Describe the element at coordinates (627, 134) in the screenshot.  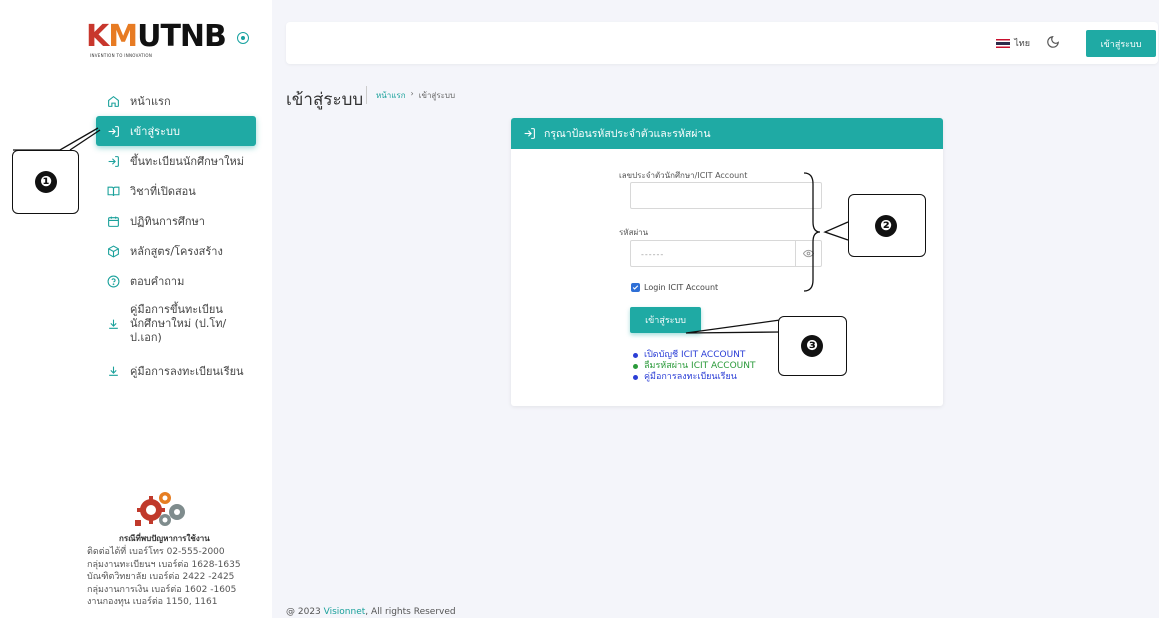
I see `login-card-title: กรุณาป้อนรหัสประจำตัวและรหัสผ่าน` at that location.